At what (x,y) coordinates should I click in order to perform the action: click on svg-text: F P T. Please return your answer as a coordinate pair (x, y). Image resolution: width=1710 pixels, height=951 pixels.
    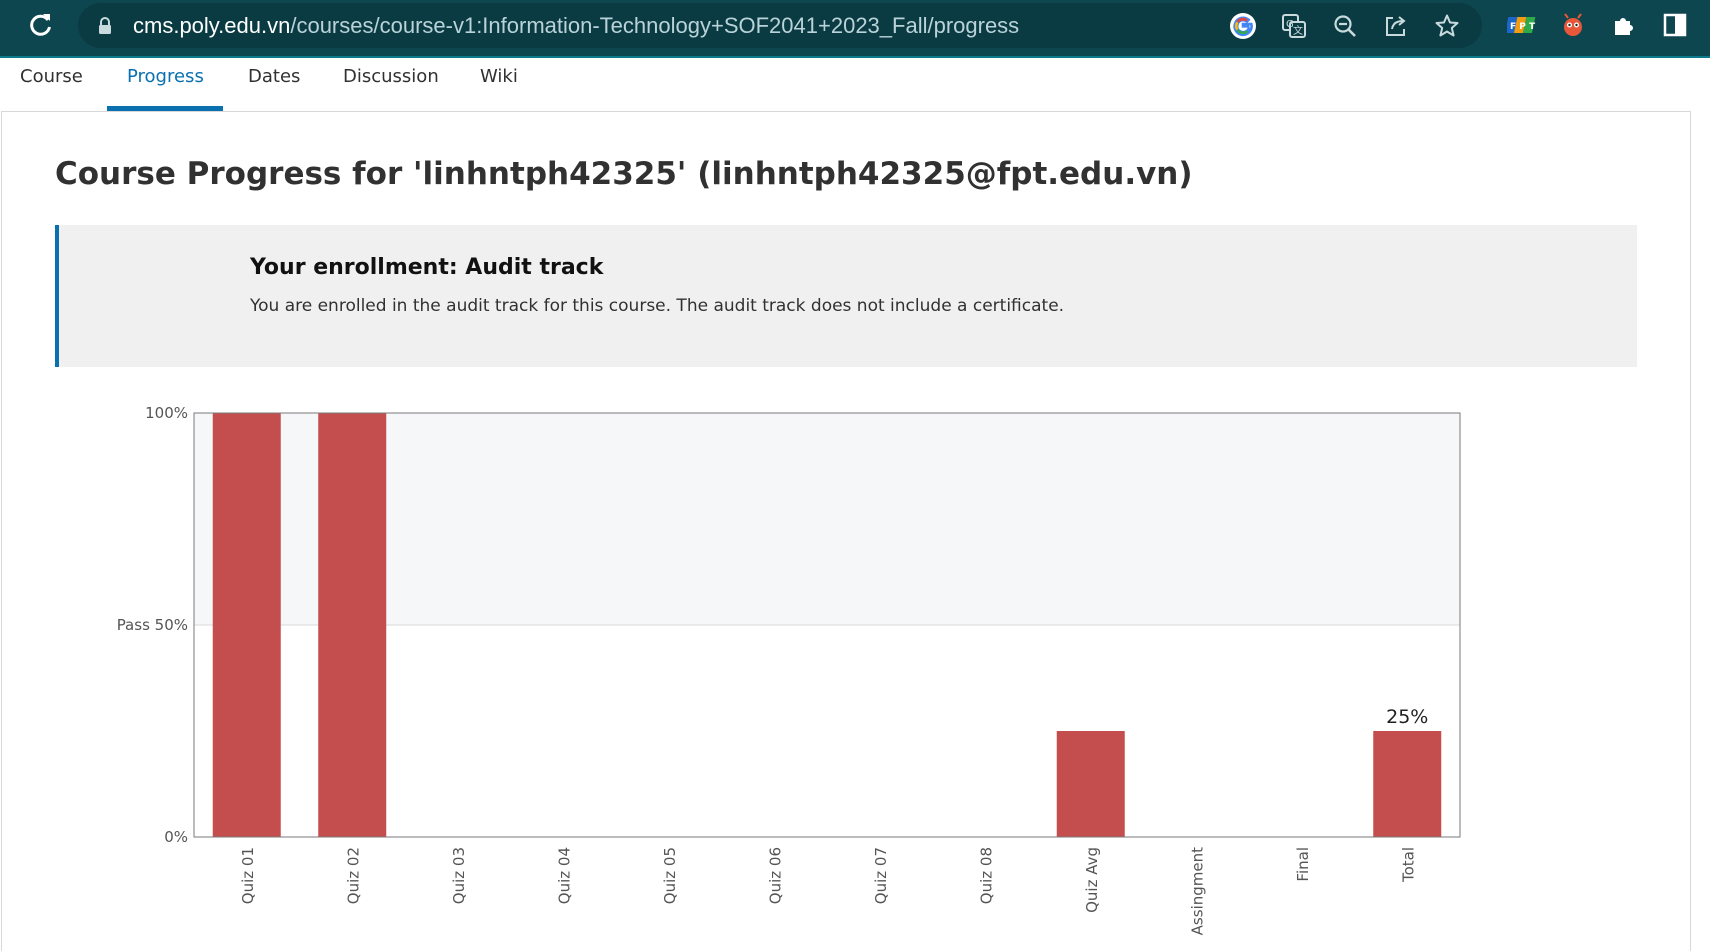
    Looking at the image, I should click on (1523, 27).